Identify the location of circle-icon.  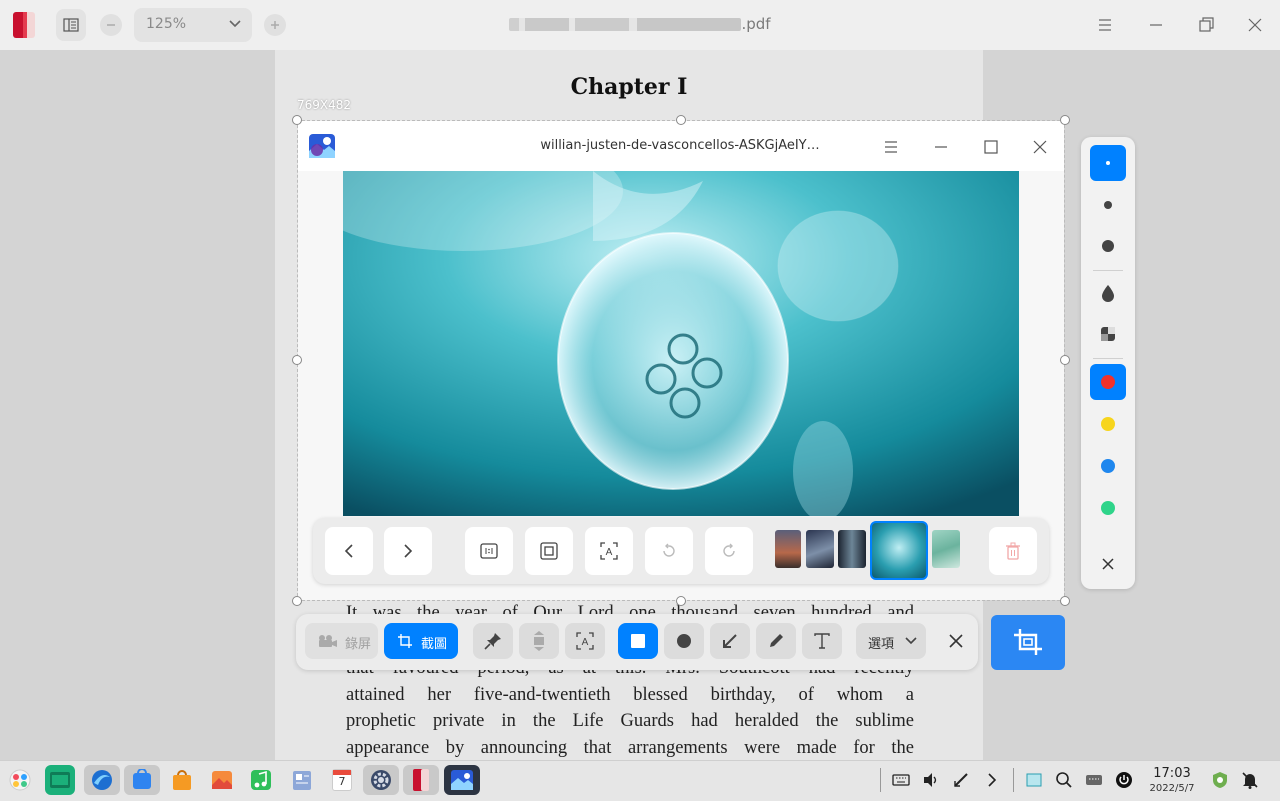
(684, 641).